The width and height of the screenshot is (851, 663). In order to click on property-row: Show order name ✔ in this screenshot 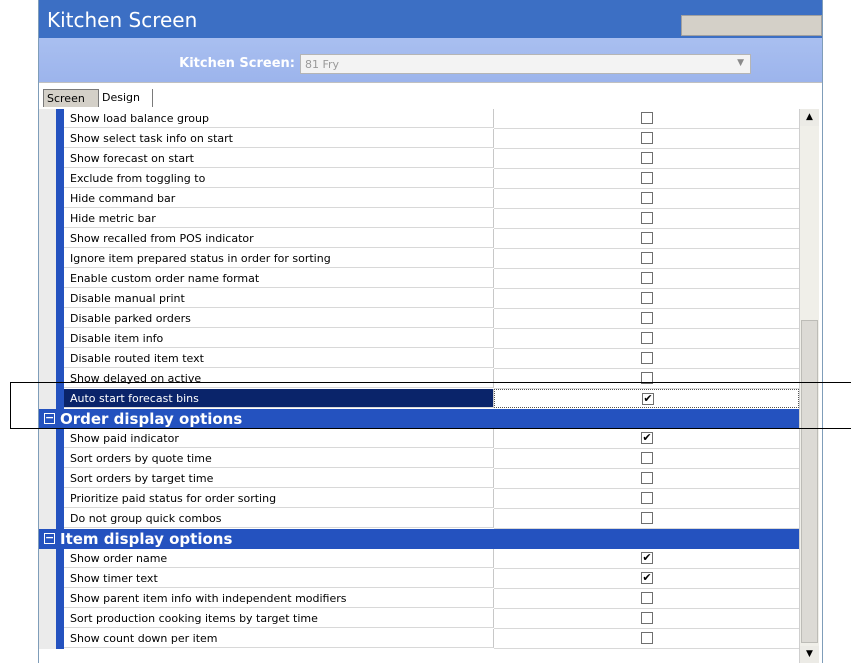, I will do `click(419, 559)`.